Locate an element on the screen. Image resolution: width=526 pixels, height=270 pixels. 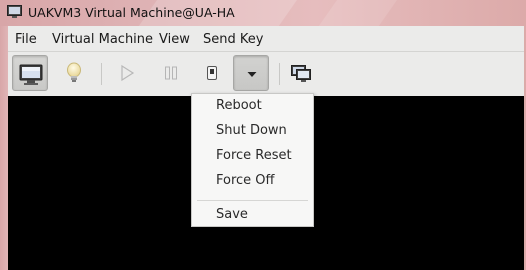
menu-item-force-reset: Force Reset is located at coordinates (252, 156).